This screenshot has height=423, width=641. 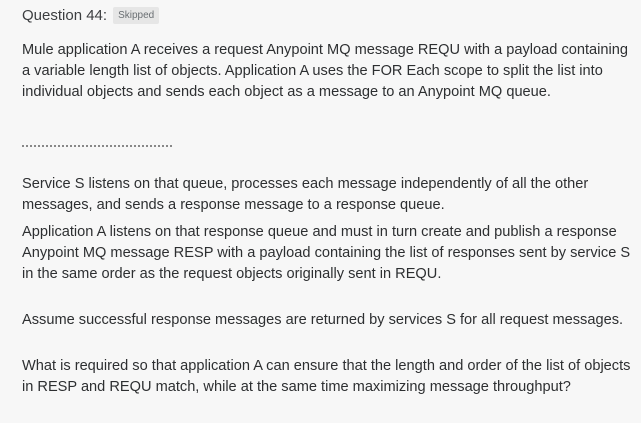 I want to click on question-header: Question 44: Skipped, so click(x=91, y=15).